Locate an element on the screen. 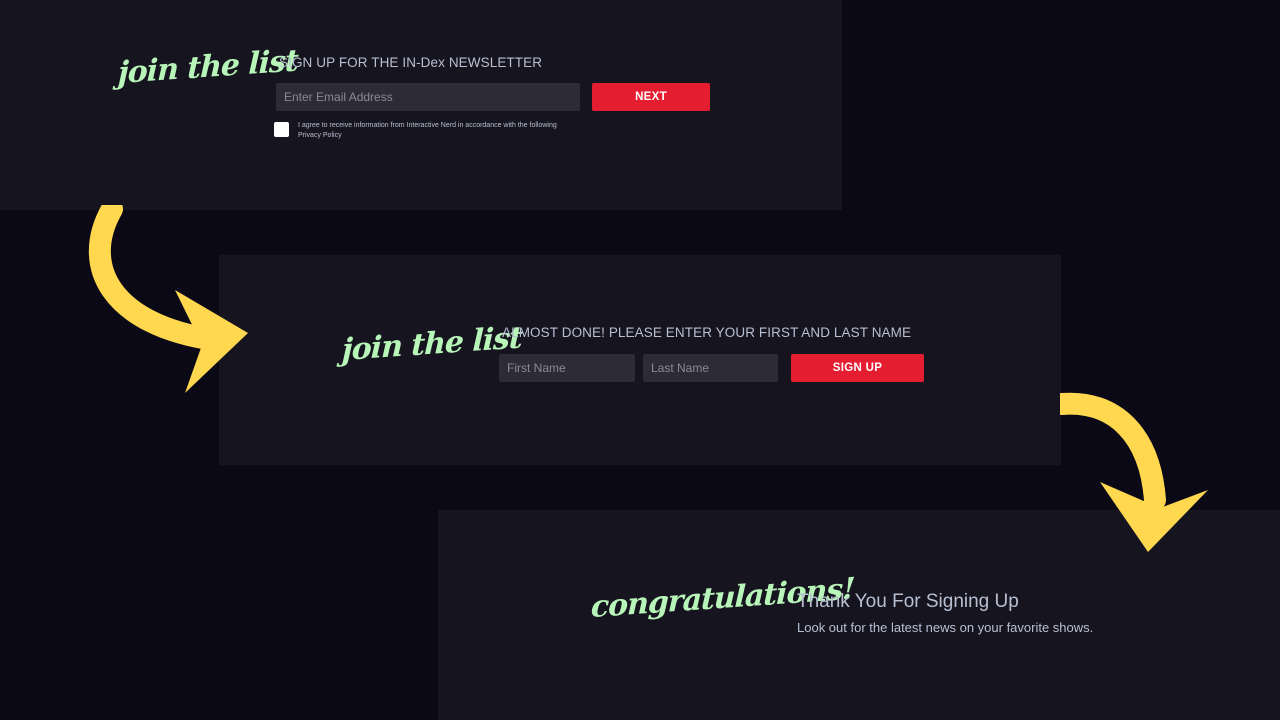 The width and height of the screenshot is (1280, 720). last-name-input is located at coordinates (710, 368).